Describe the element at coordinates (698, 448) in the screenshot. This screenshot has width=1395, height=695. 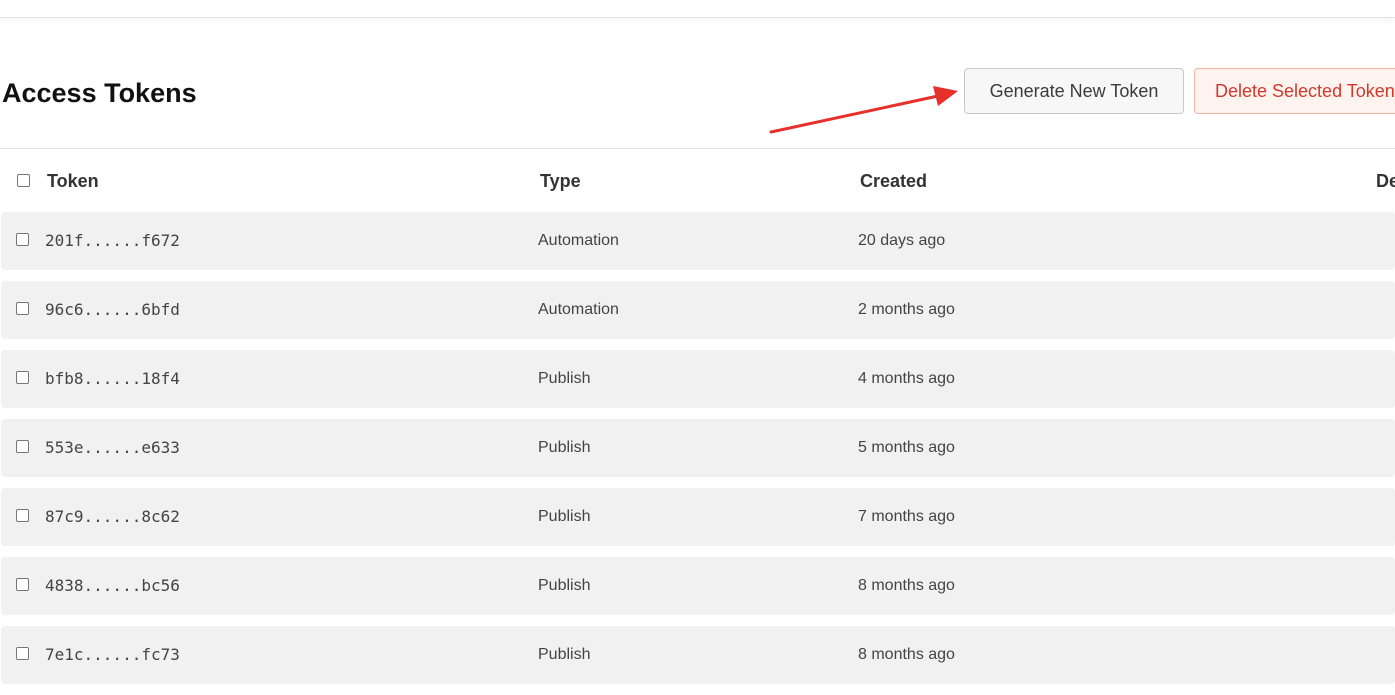
I see `table-row: 553e......e633 Publish 5 months ago` at that location.